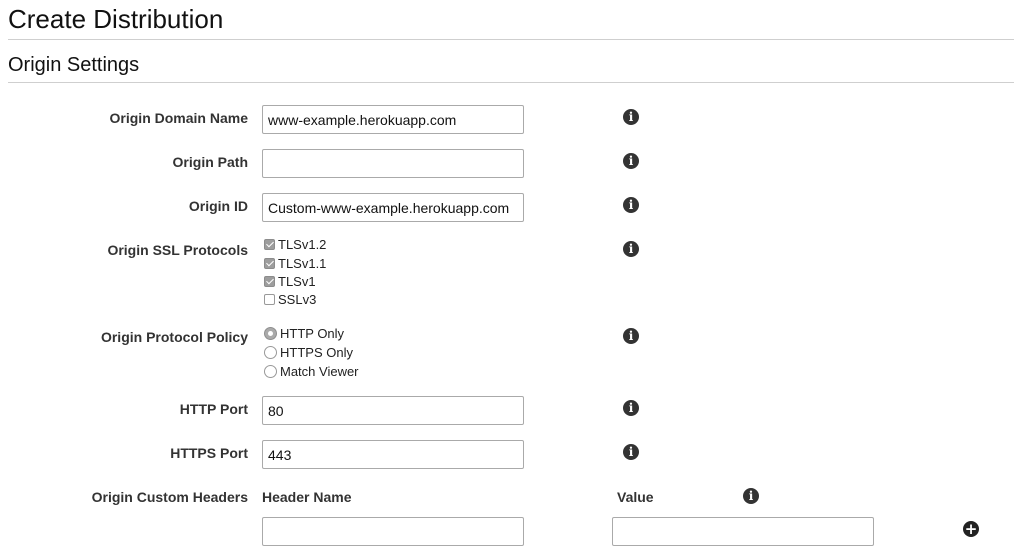 The height and width of the screenshot is (559, 1014). I want to click on origin-id-input, so click(393, 207).